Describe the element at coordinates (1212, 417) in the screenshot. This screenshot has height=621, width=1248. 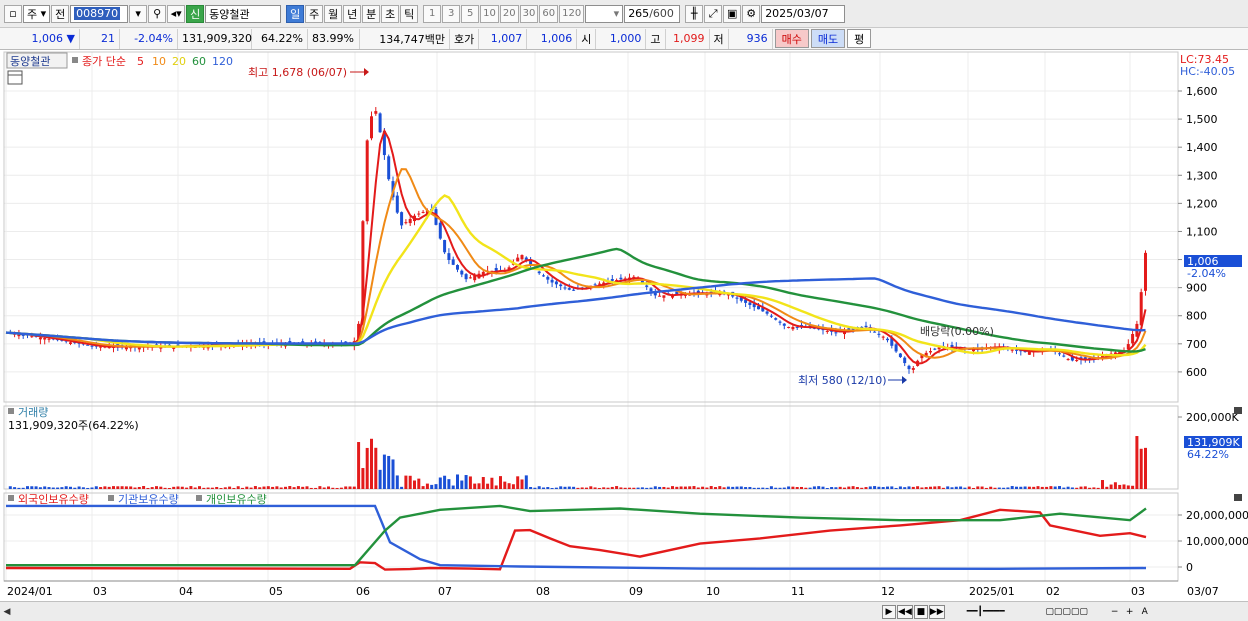
I see `volume-tick-200000k: 200,000K` at that location.